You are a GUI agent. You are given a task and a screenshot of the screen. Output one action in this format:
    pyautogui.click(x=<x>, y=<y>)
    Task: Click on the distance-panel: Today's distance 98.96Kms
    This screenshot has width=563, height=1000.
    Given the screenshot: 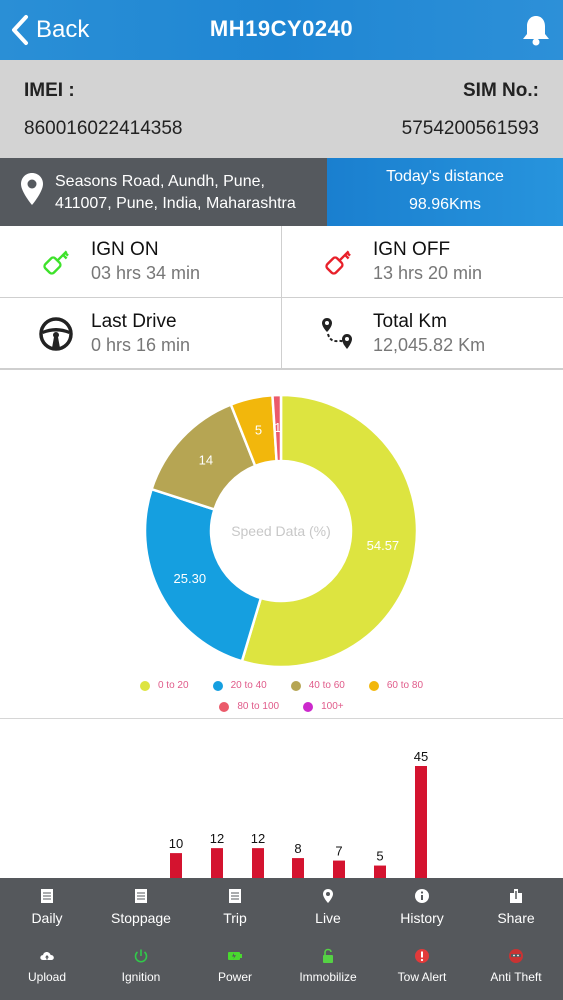 What is the action you would take?
    pyautogui.click(x=445, y=192)
    